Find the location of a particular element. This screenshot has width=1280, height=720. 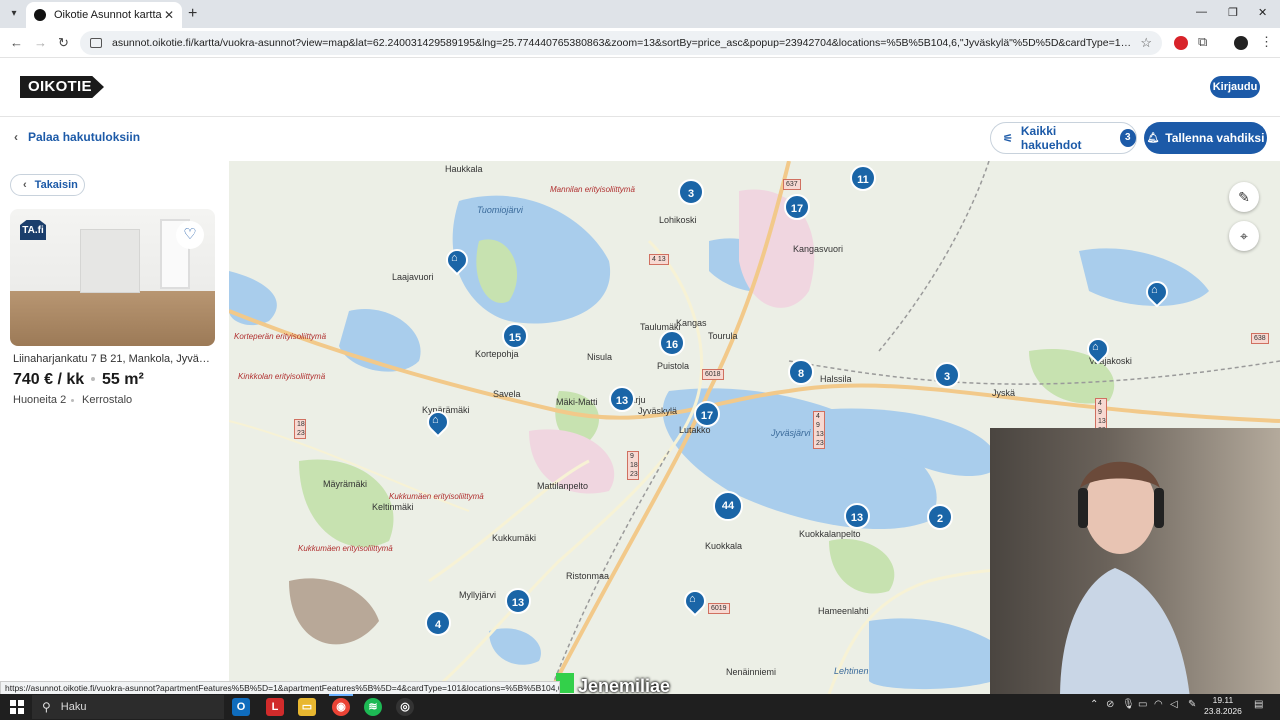

road-number: 637 is located at coordinates (792, 184).